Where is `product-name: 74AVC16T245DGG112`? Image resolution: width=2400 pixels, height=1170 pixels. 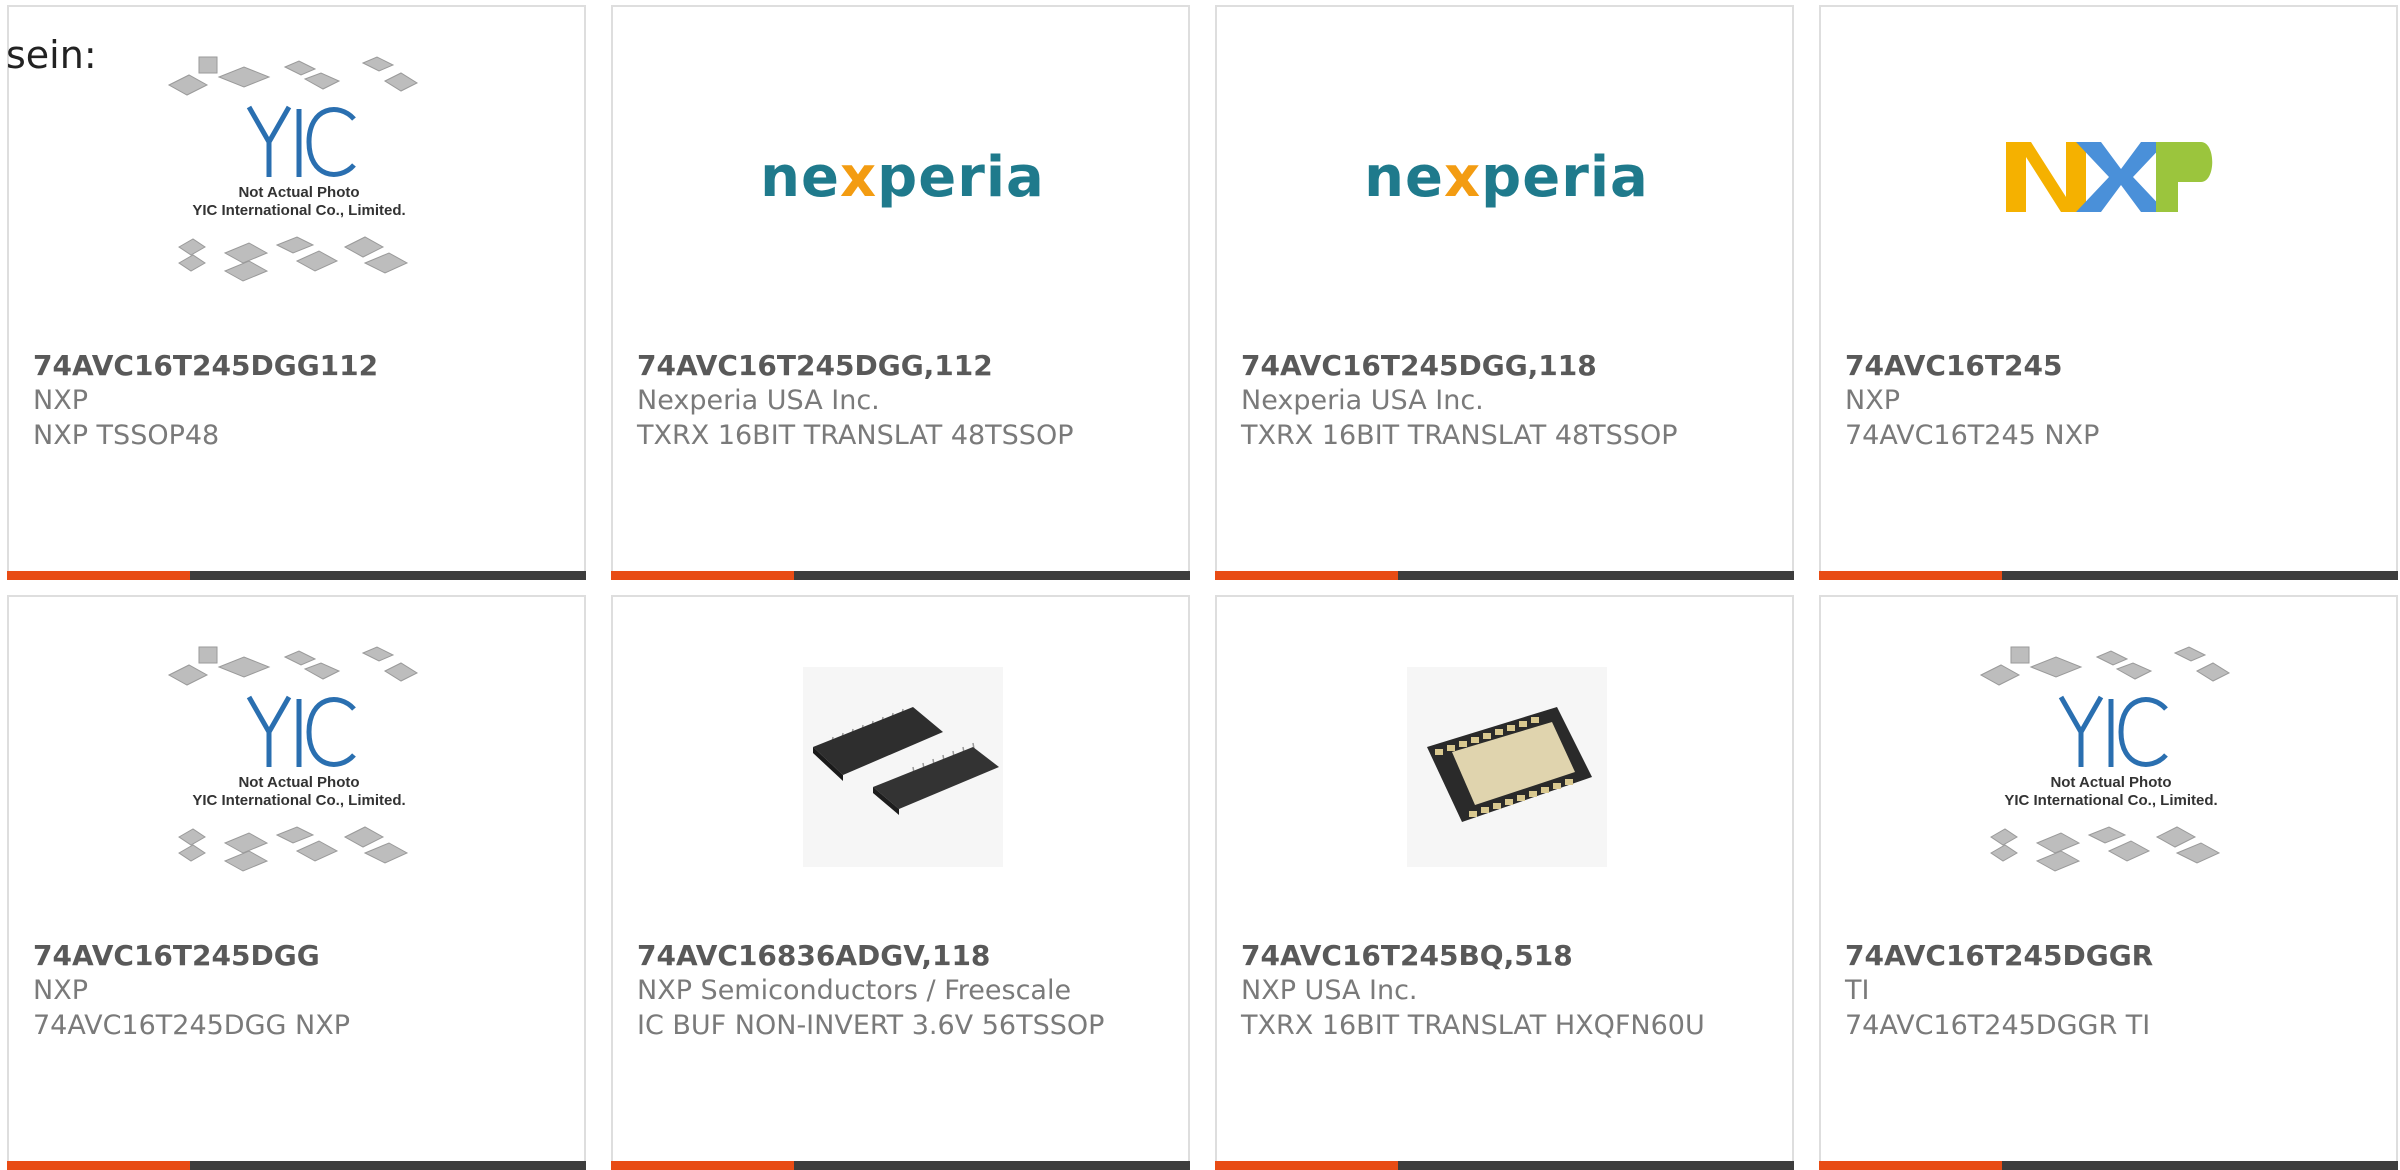
product-name: 74AVC16T245DGG112 is located at coordinates (205, 365).